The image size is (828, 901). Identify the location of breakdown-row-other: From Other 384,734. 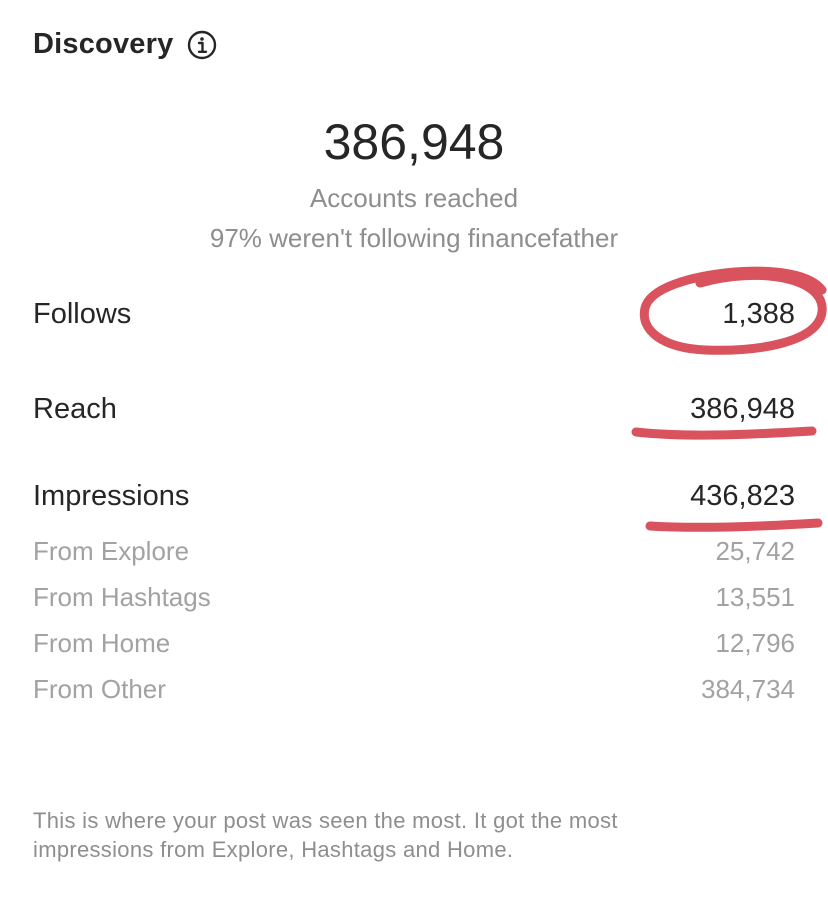
(414, 689).